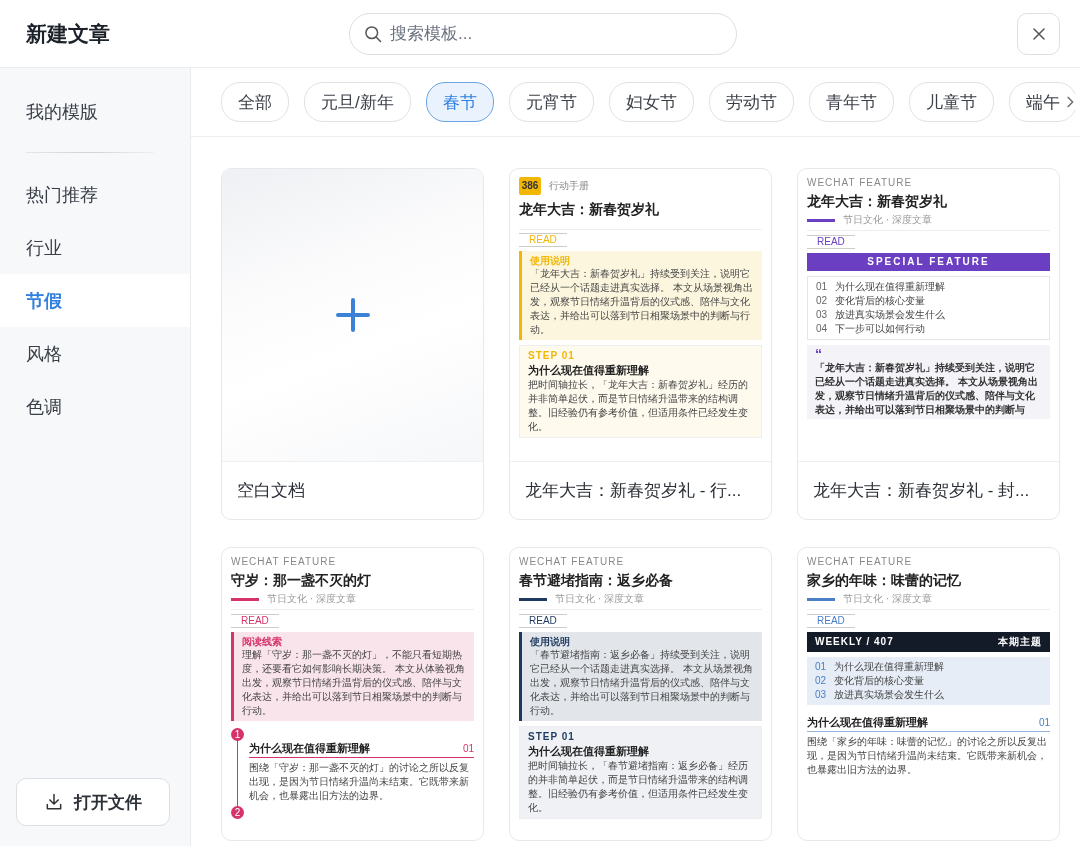 Image resolution: width=1080 pixels, height=846 pixels. Describe the element at coordinates (352, 490) in the screenshot. I see `template-name: 空白文档` at that location.